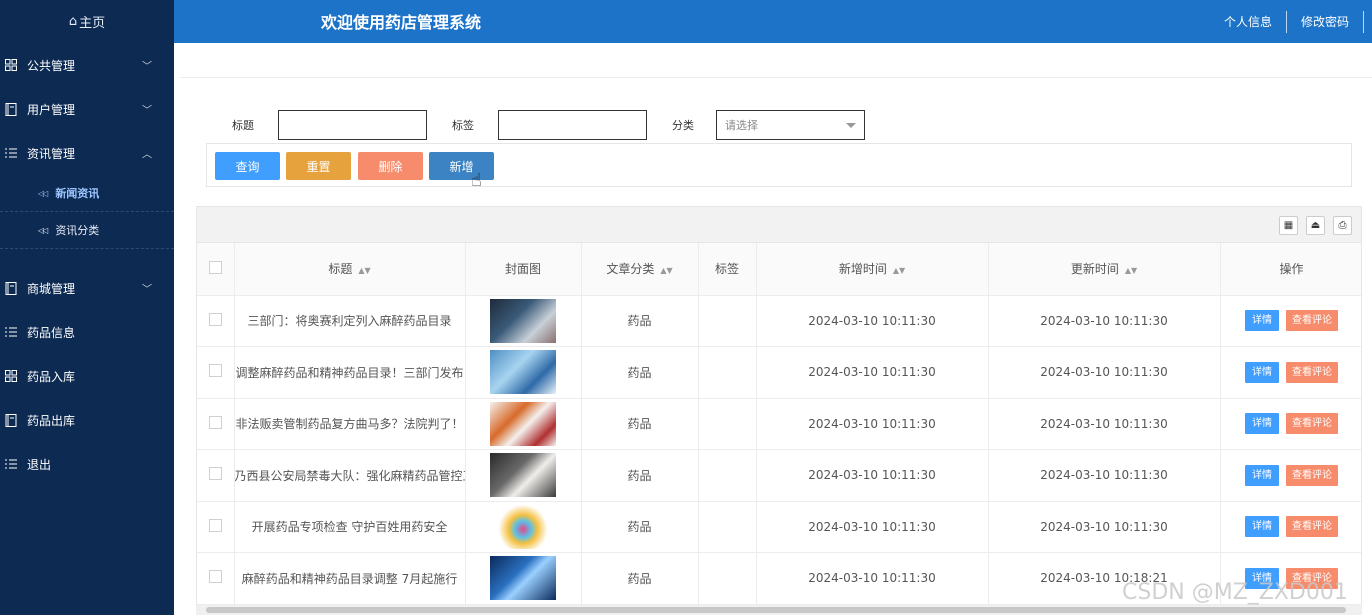 This screenshot has height=615, width=1372. Describe the element at coordinates (87, 376) in the screenshot. I see `sidebar-item-stock-in: 药品入库` at that location.